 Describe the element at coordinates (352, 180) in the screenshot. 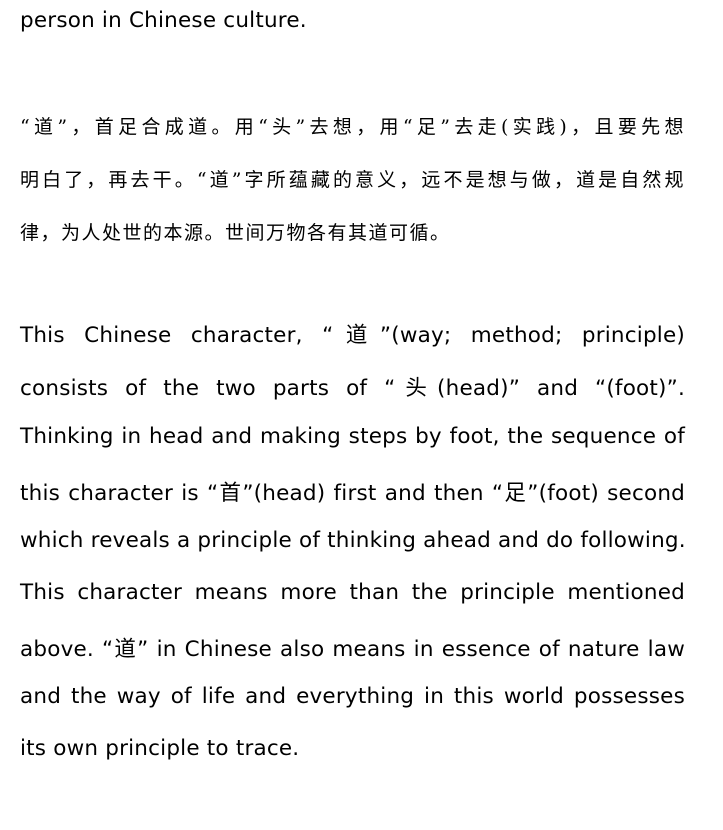

I see `chinese-line: 明白了，再去干。“道”字所蕴藏的意义，远不是想与做，道是自然规` at that location.